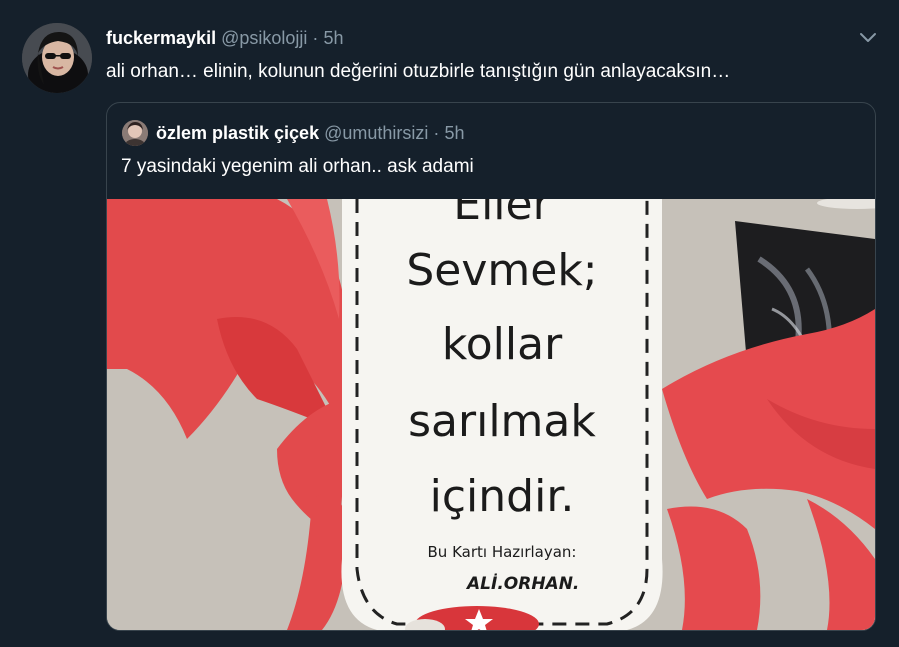  What do you see at coordinates (502, 421) in the screenshot?
I see `card-line-4: sarılmak` at bounding box center [502, 421].